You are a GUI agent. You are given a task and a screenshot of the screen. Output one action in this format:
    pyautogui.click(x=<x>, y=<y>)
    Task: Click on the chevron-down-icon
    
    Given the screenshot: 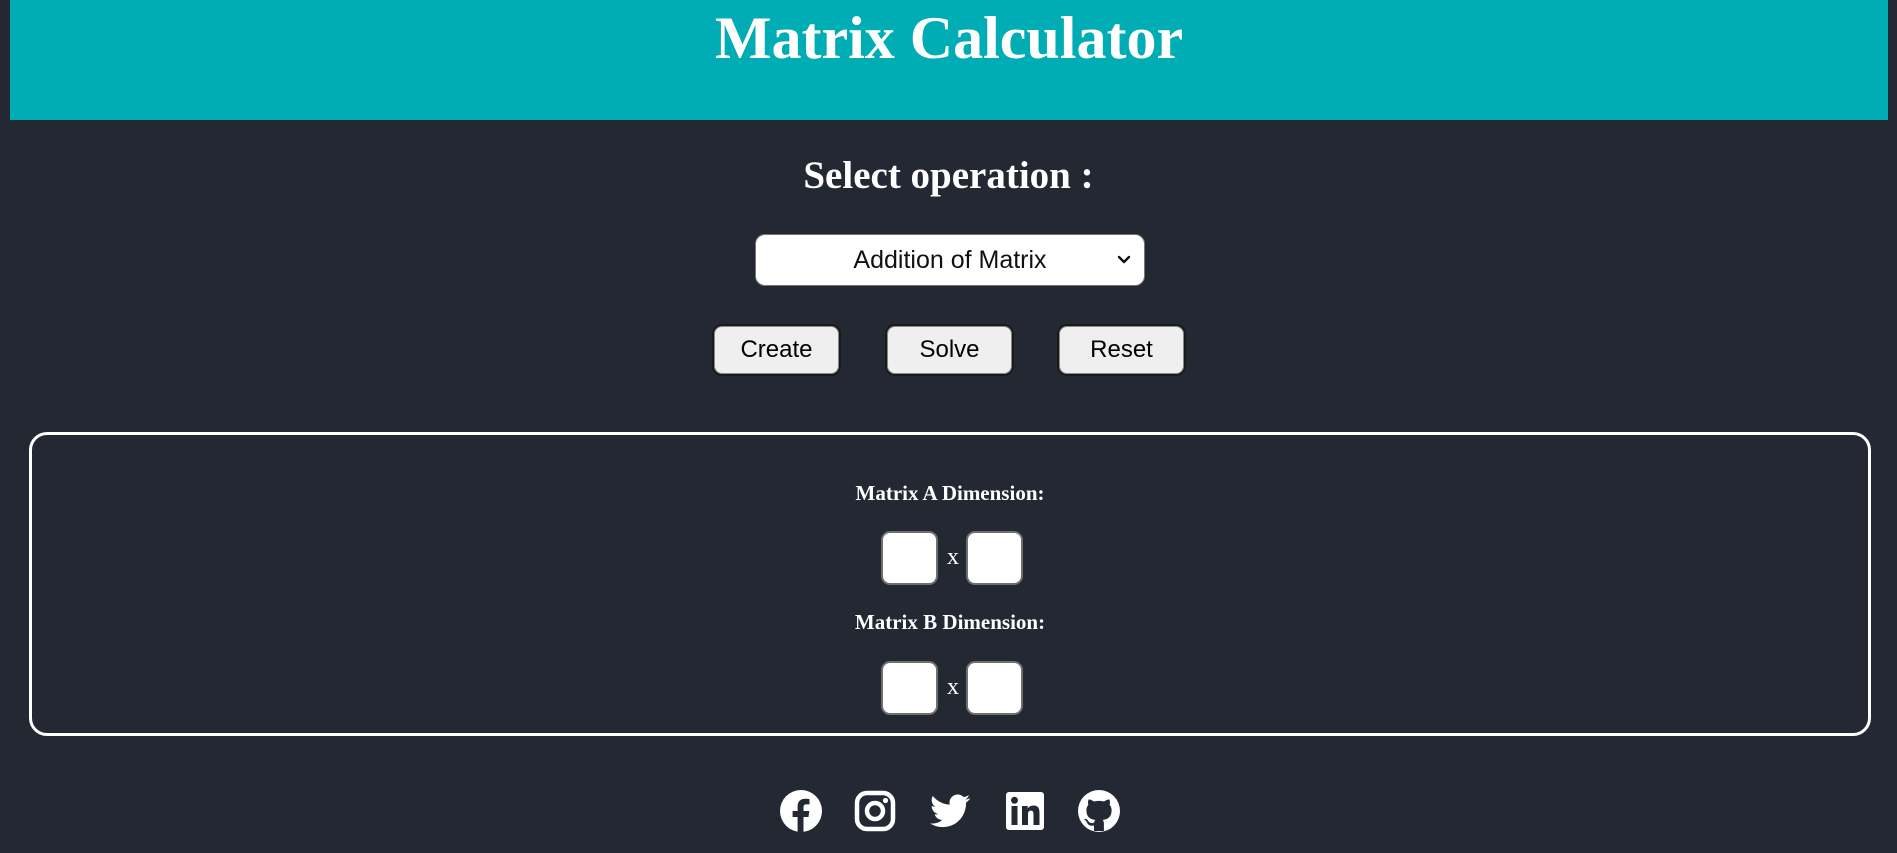 What is the action you would take?
    pyautogui.click(x=1124, y=259)
    